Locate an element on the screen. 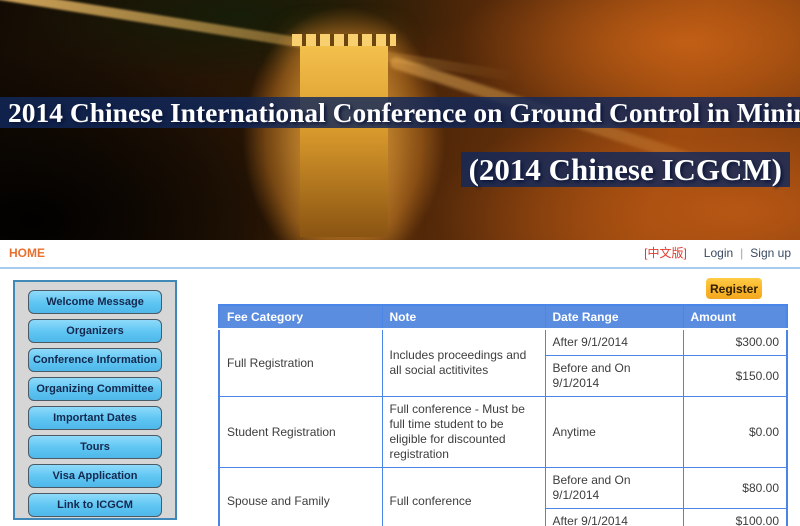  sidebar-item-welcome-message: Welcome Message is located at coordinates (95, 302).